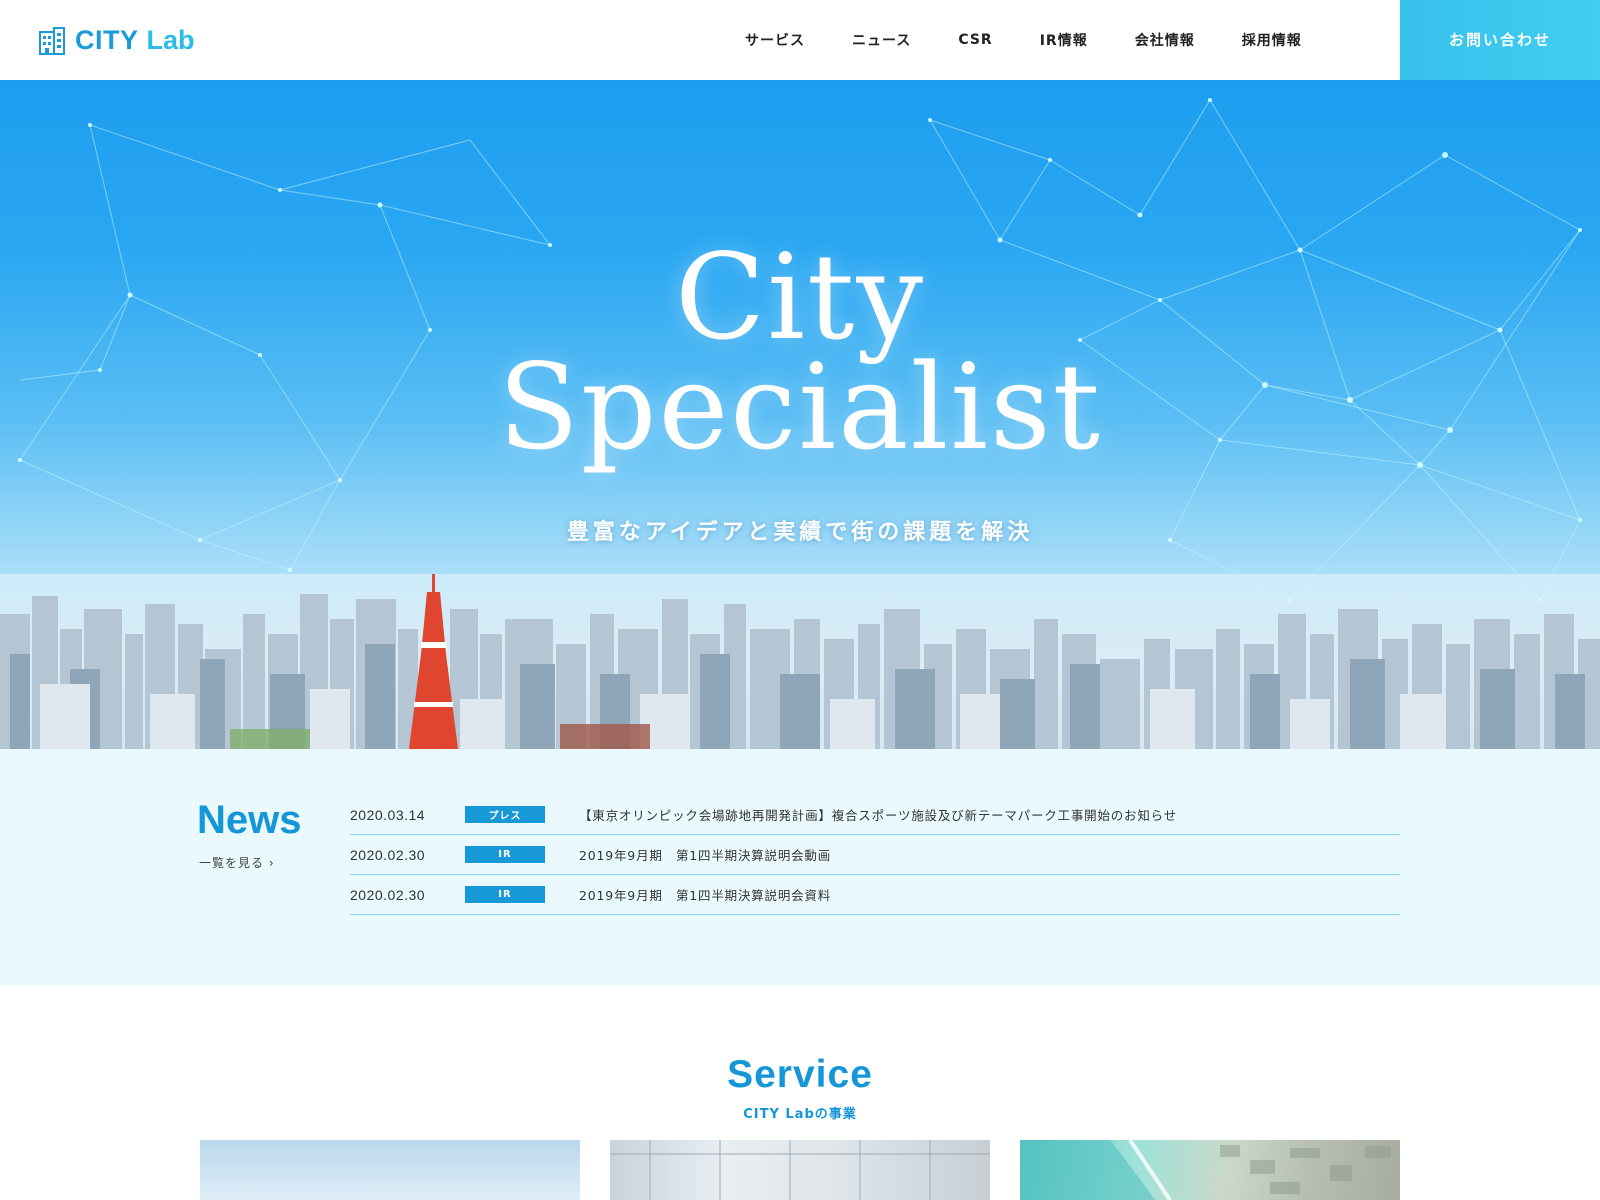 Image resolution: width=1600 pixels, height=1200 pixels. What do you see at coordinates (775, 40) in the screenshot?
I see `nav-item-service: サービス` at bounding box center [775, 40].